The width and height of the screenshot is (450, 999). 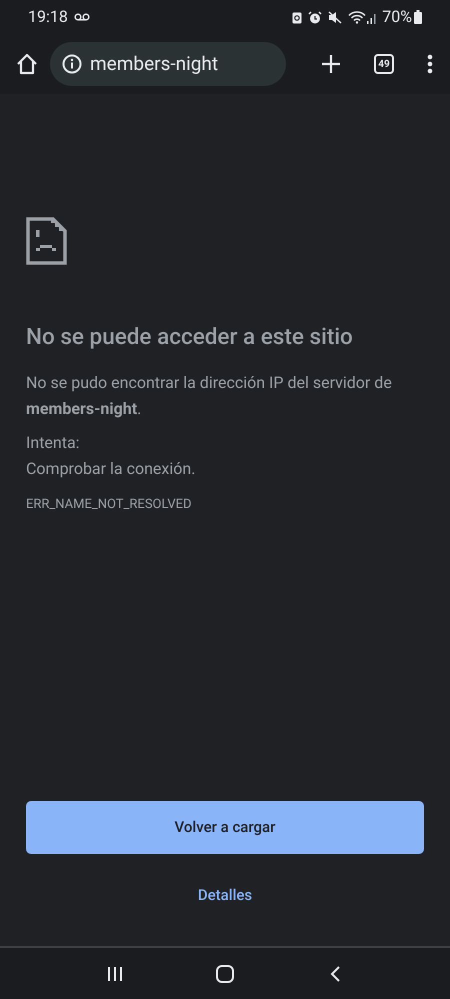 I want to click on menu-button, so click(x=430, y=64).